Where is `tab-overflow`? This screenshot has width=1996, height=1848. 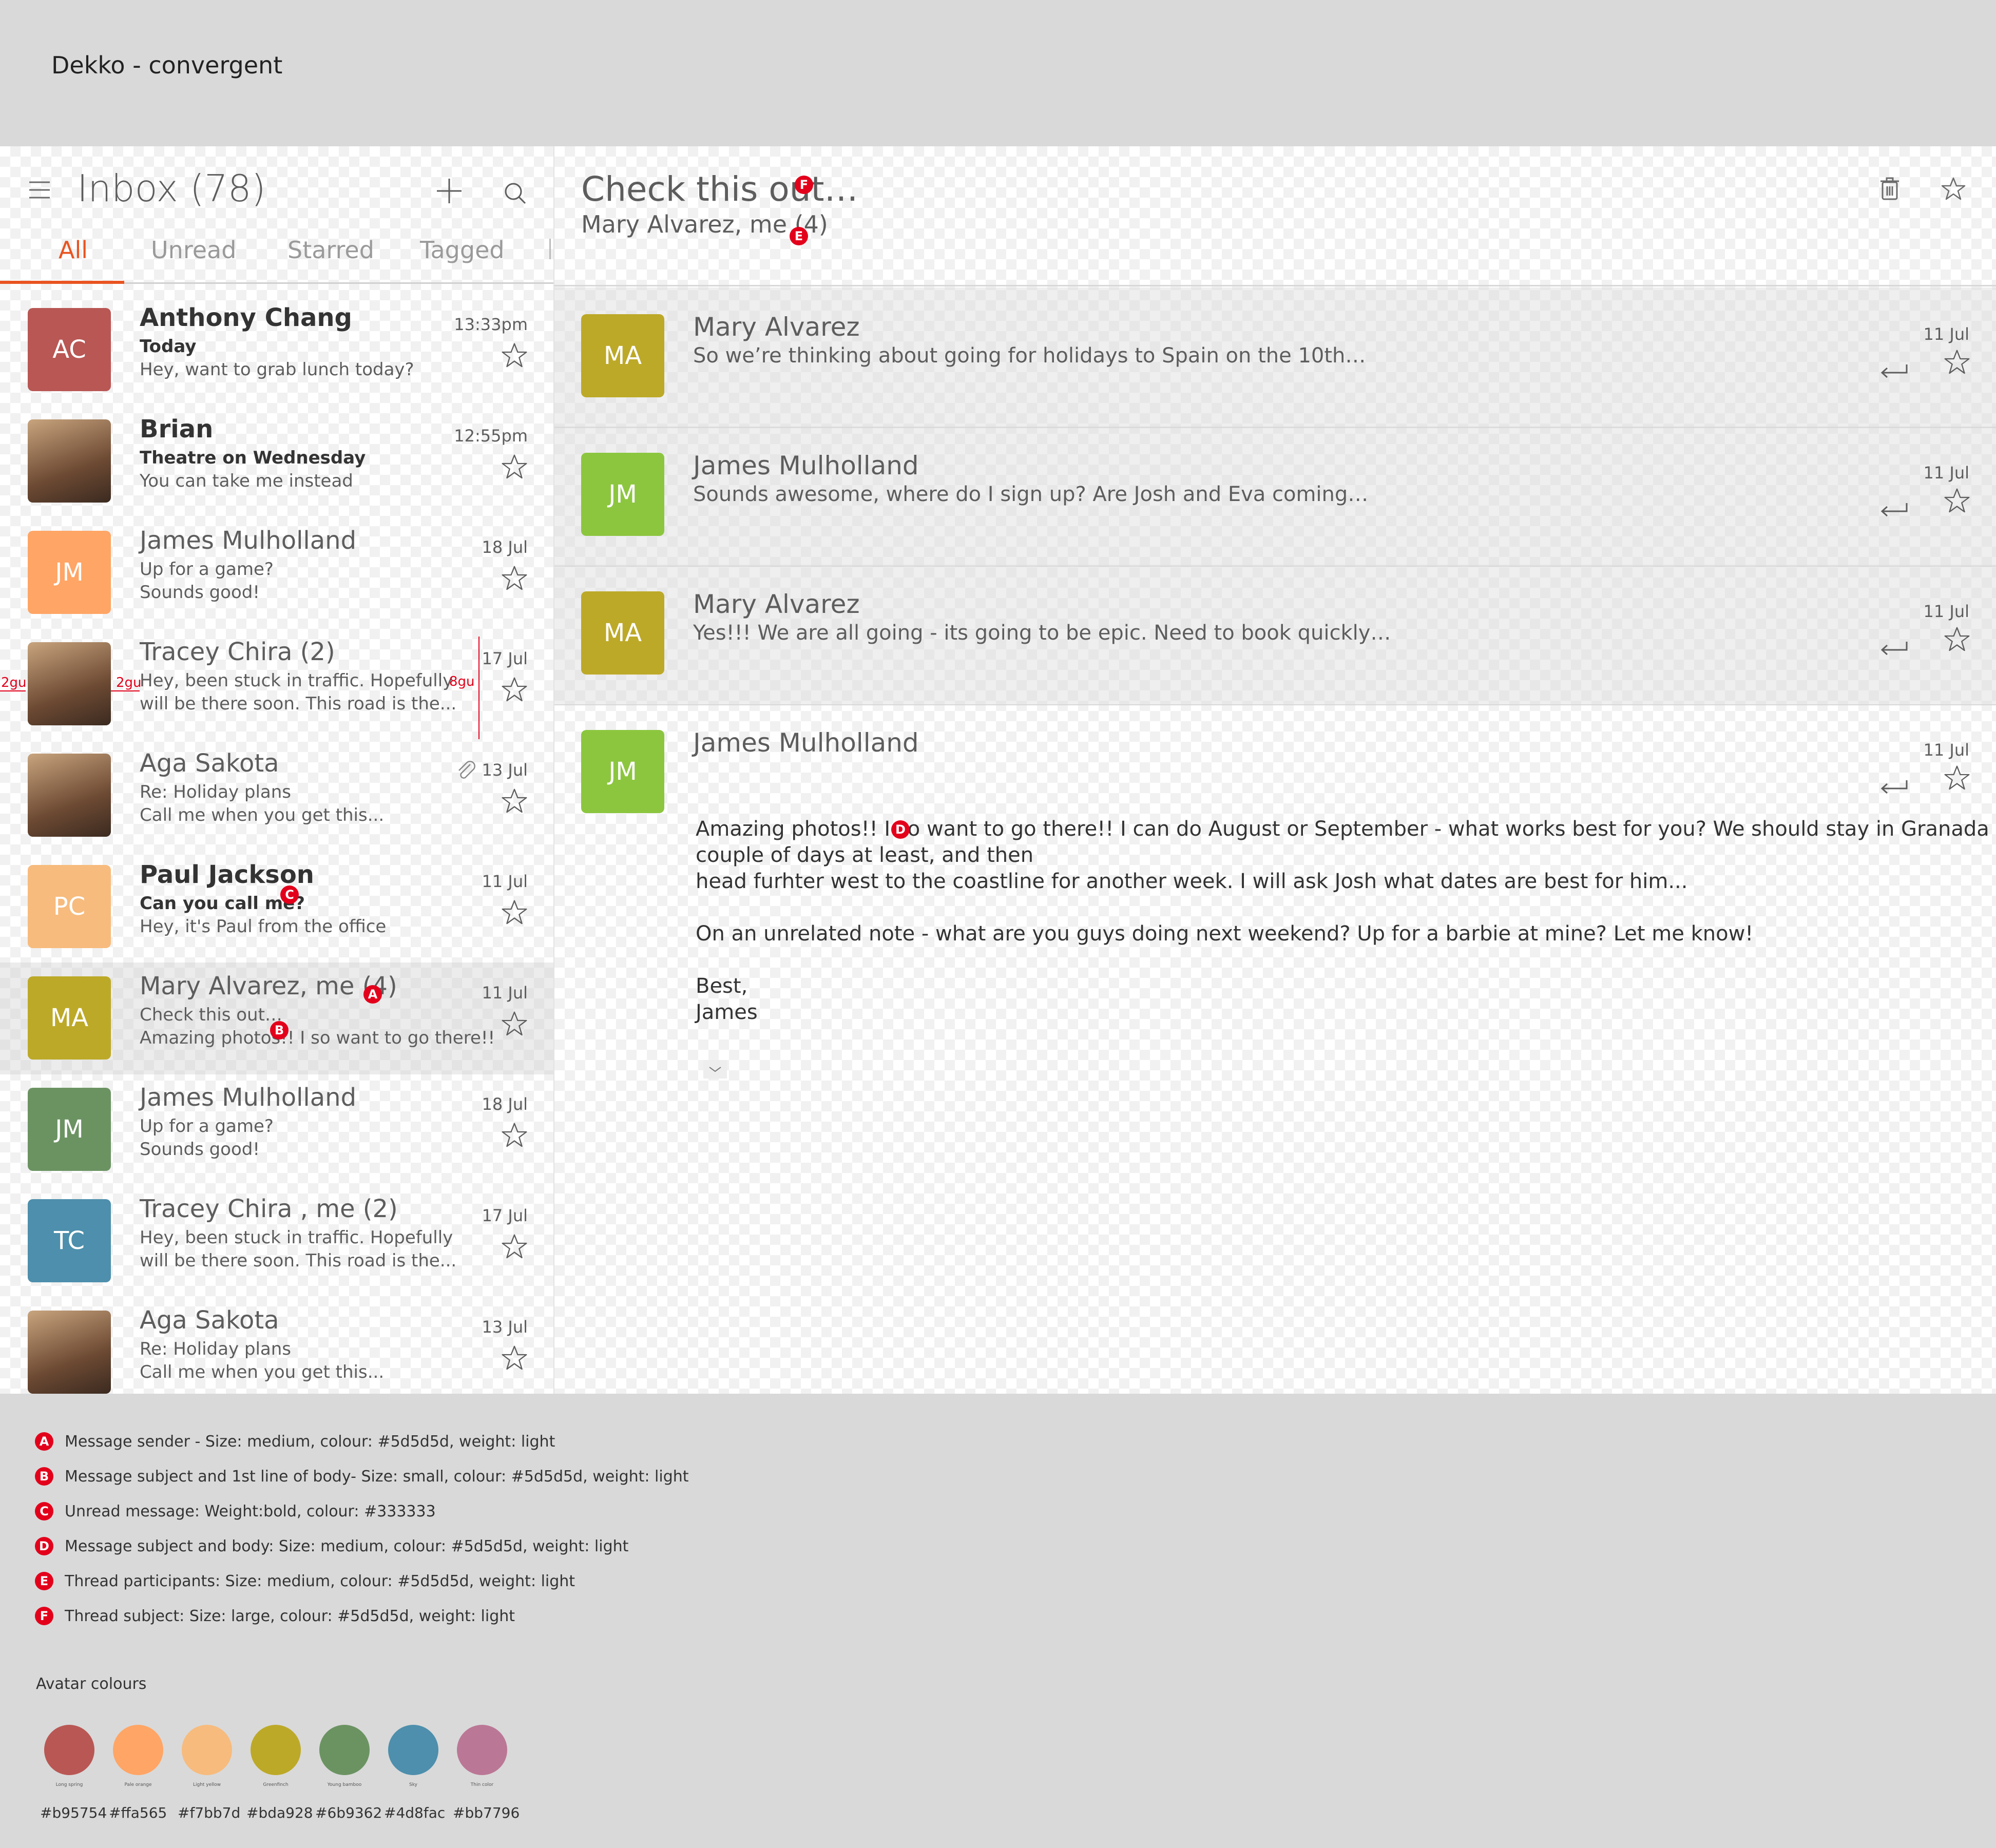
tab-overflow is located at coordinates (550, 249).